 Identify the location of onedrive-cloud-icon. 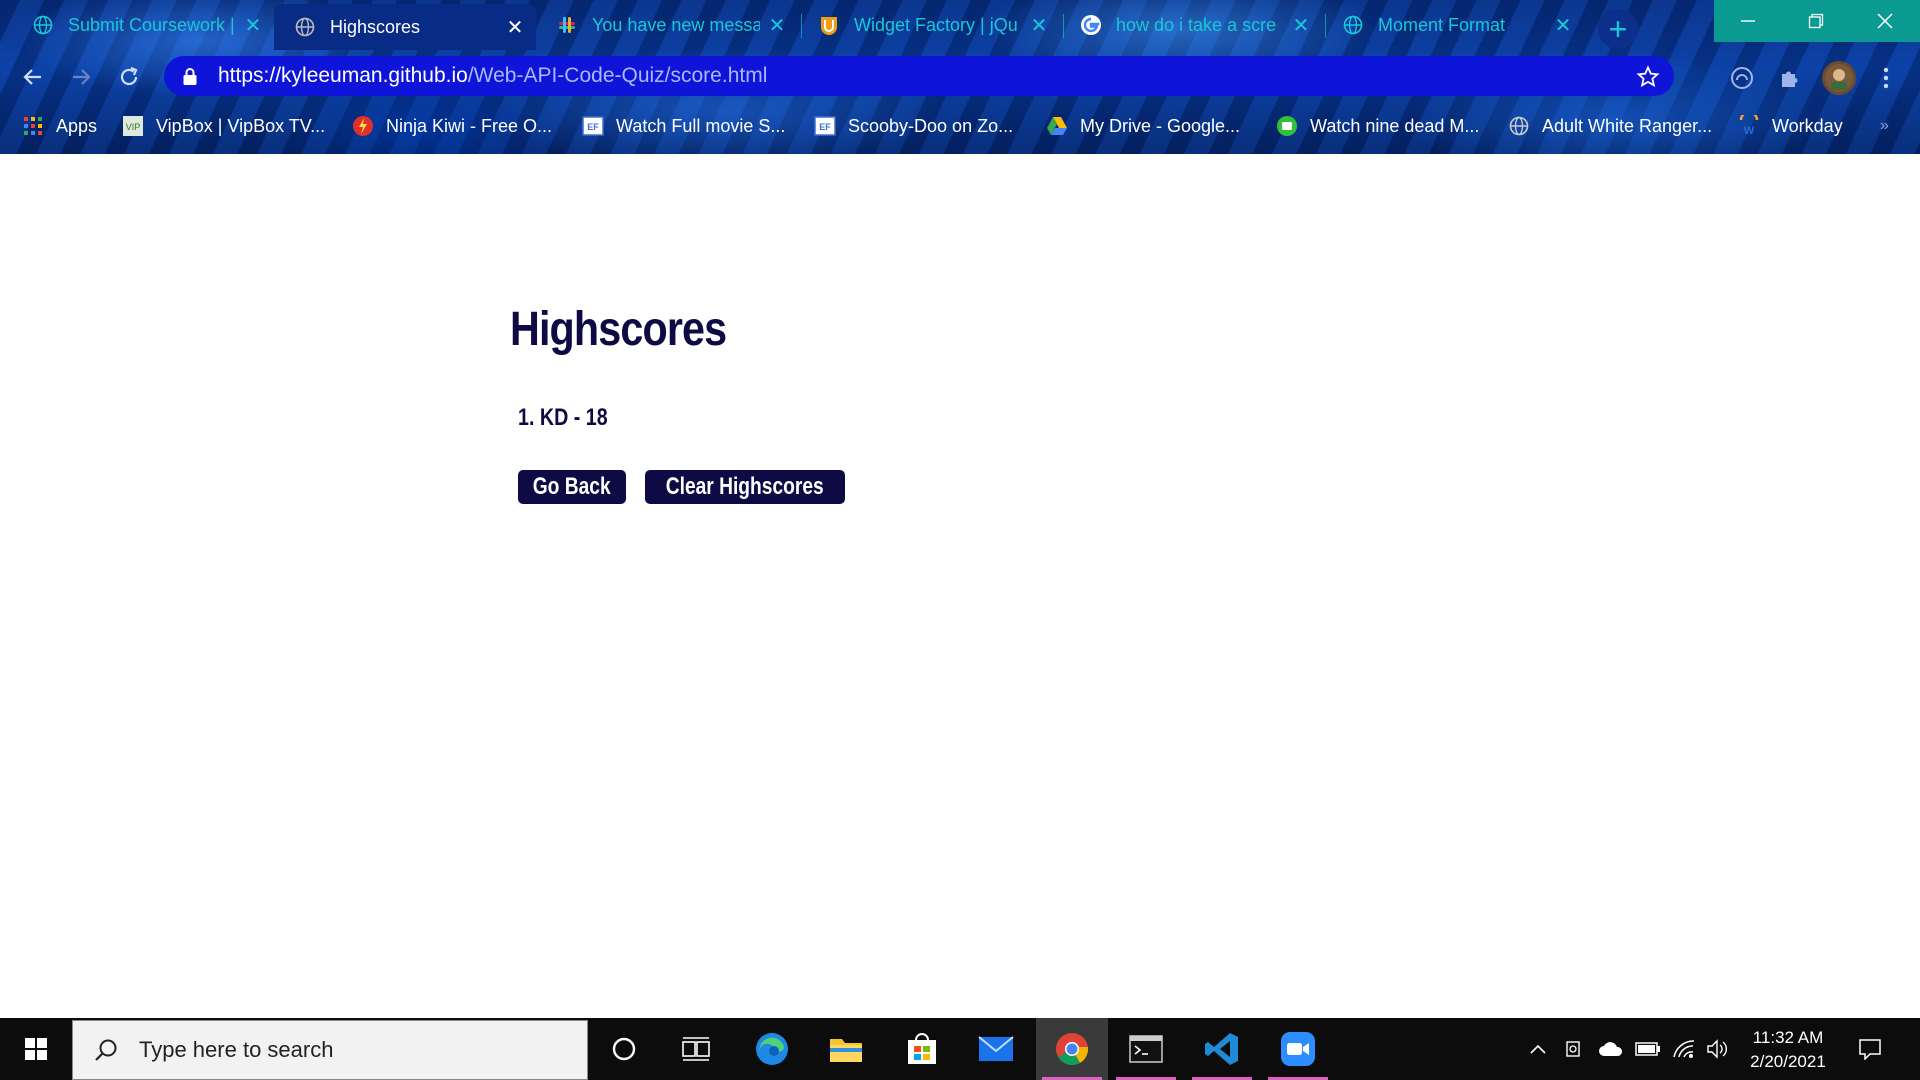
(1611, 1049).